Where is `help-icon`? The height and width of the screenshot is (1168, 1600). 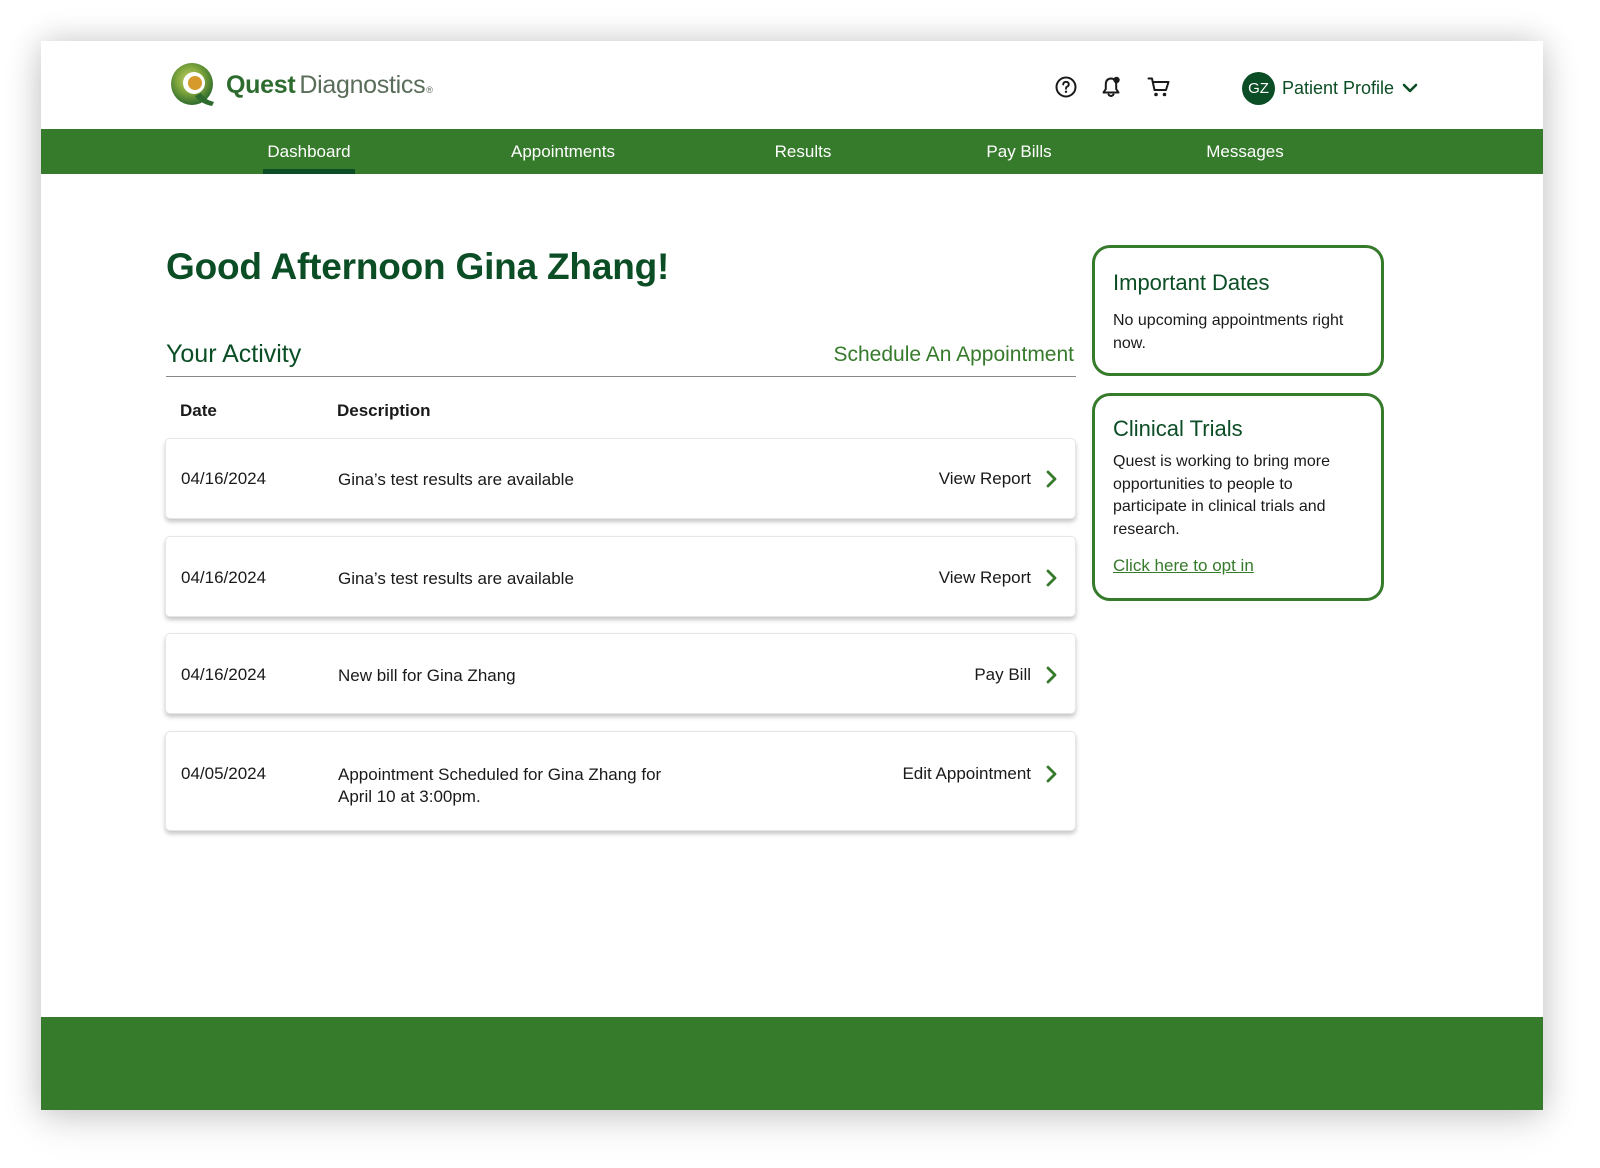
help-icon is located at coordinates (1066, 87).